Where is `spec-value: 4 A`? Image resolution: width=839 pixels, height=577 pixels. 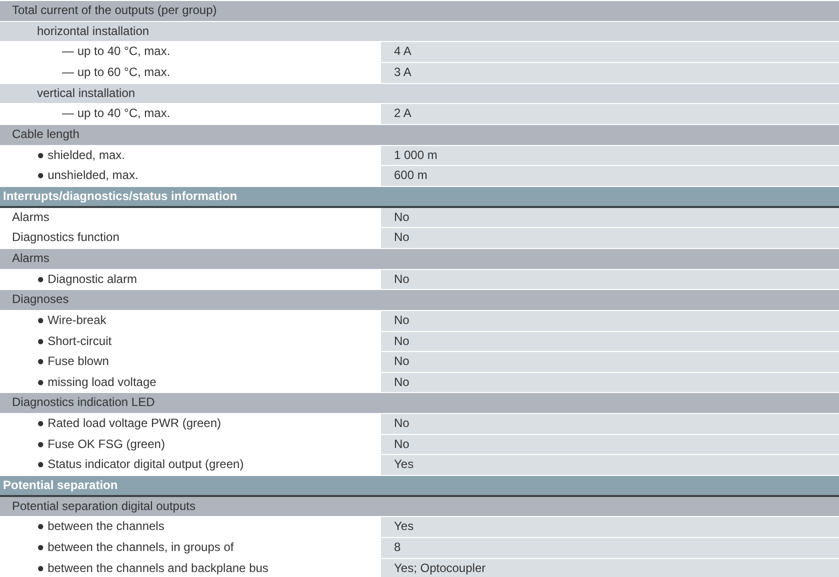 spec-value: 4 A is located at coordinates (610, 52).